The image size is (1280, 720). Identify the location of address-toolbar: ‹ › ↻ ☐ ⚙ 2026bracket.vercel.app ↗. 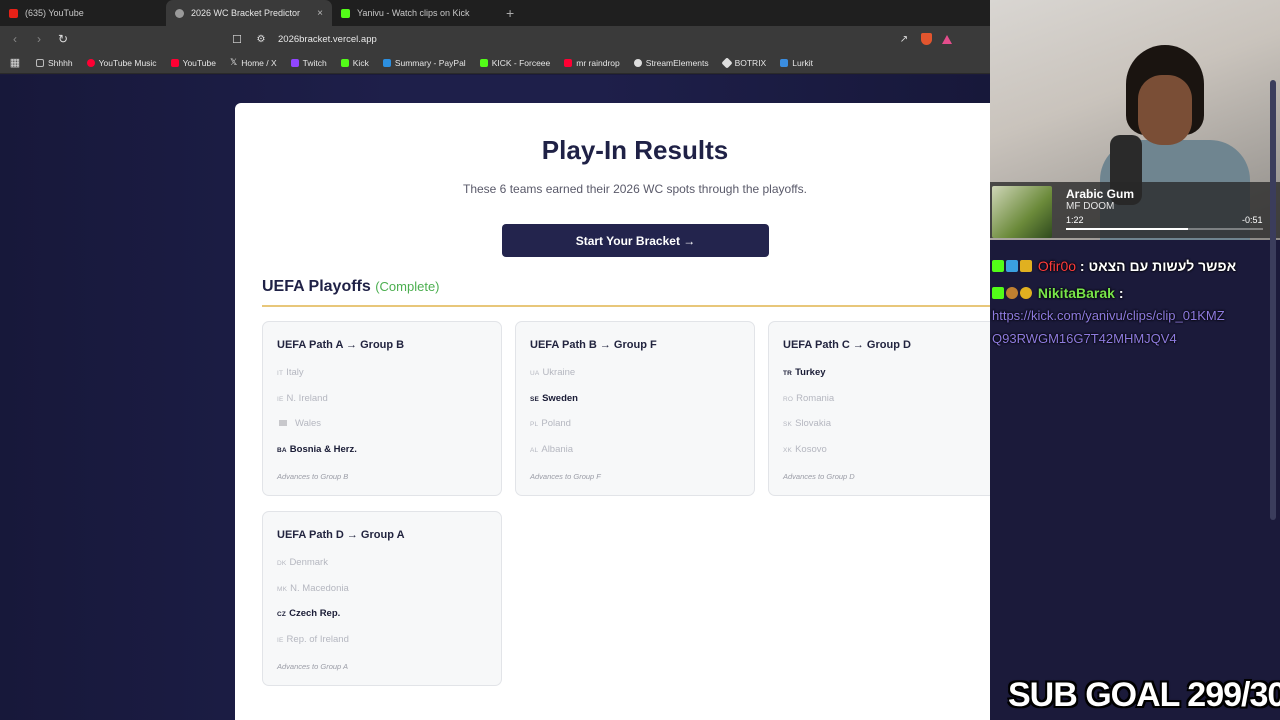
(495, 39).